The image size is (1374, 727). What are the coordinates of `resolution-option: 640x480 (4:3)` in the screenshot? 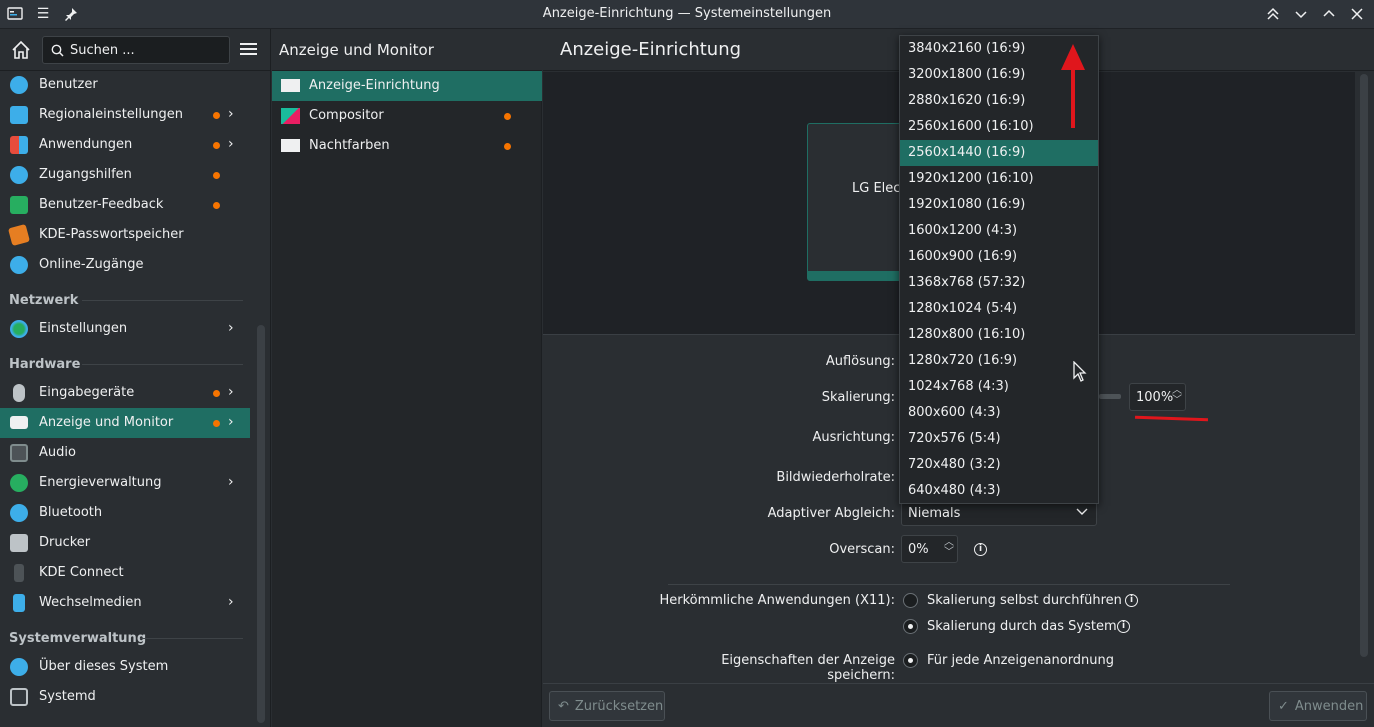 It's located at (999, 491).